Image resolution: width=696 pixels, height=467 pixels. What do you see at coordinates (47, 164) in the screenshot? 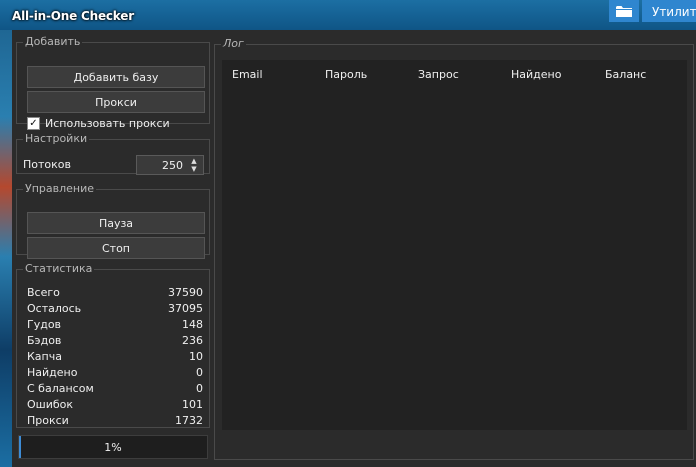
I see `threads-label: Потоков` at bounding box center [47, 164].